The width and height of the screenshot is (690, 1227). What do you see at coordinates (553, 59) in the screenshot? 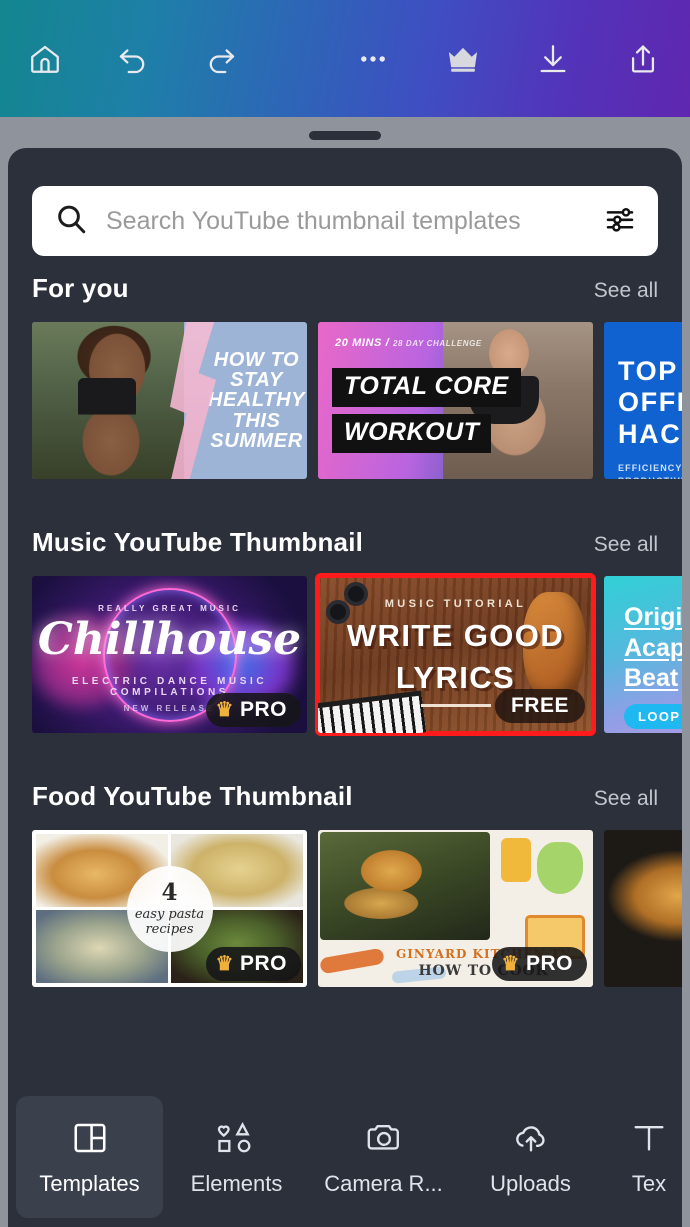
I see `download-icon` at bounding box center [553, 59].